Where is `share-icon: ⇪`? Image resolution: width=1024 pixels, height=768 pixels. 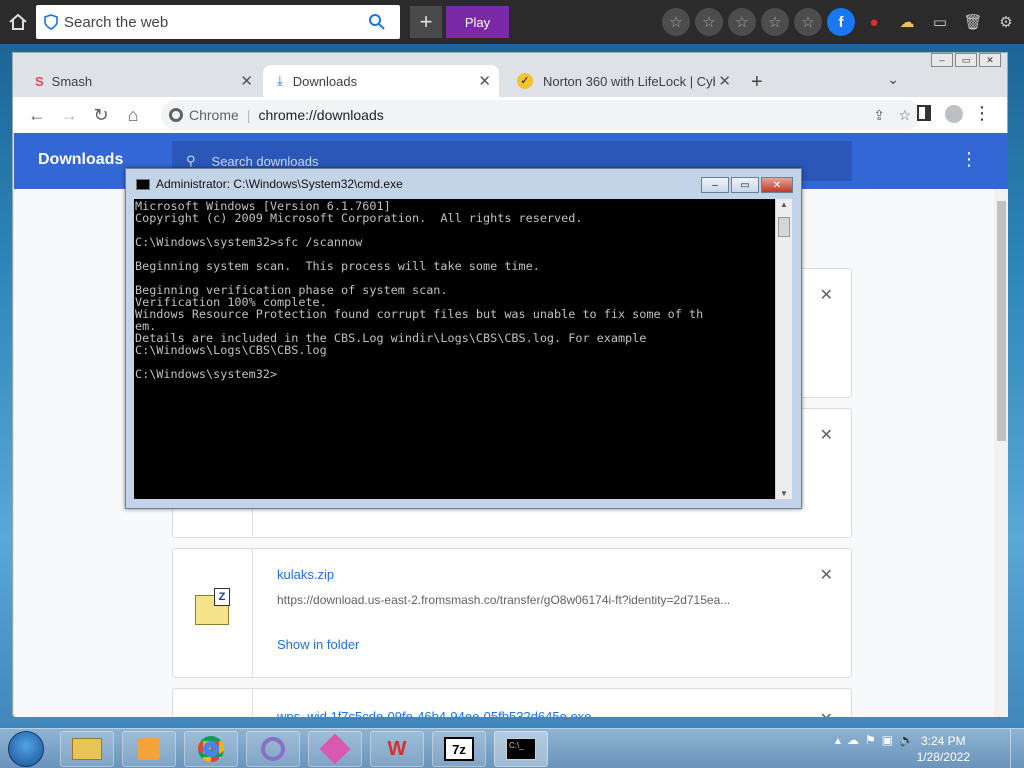 share-icon: ⇪ is located at coordinates (879, 115).